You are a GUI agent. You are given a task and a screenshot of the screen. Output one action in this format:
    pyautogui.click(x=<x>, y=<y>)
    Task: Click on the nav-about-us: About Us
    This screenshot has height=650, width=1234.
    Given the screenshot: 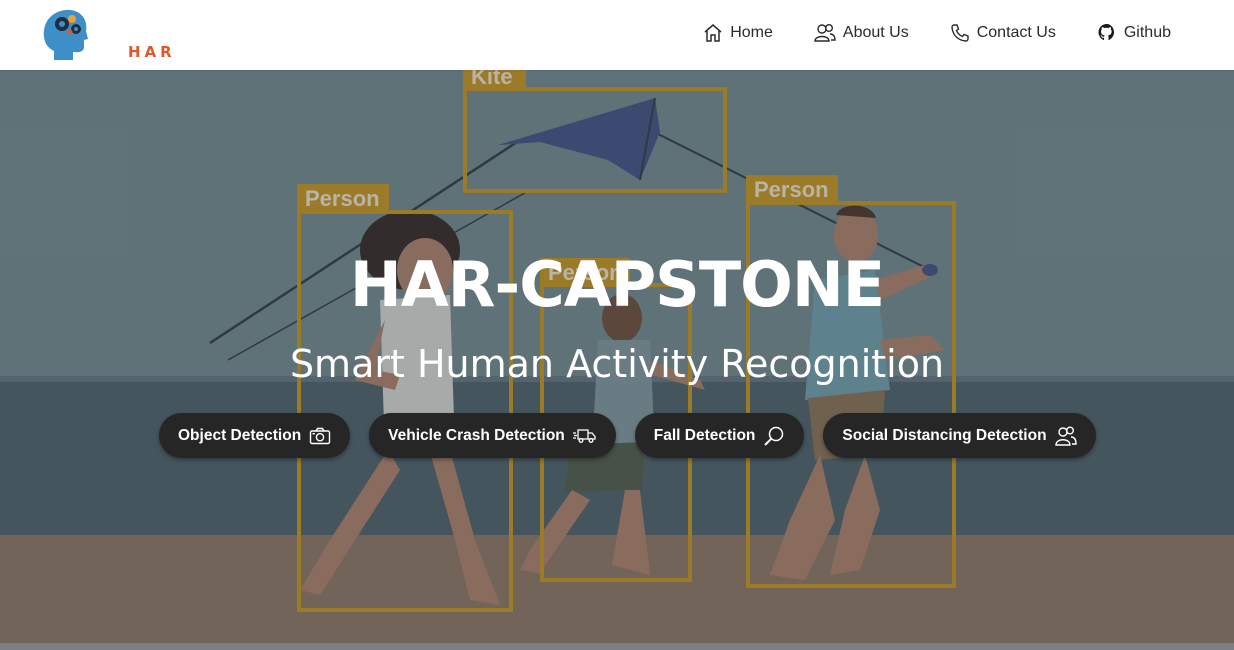 What is the action you would take?
    pyautogui.click(x=861, y=33)
    